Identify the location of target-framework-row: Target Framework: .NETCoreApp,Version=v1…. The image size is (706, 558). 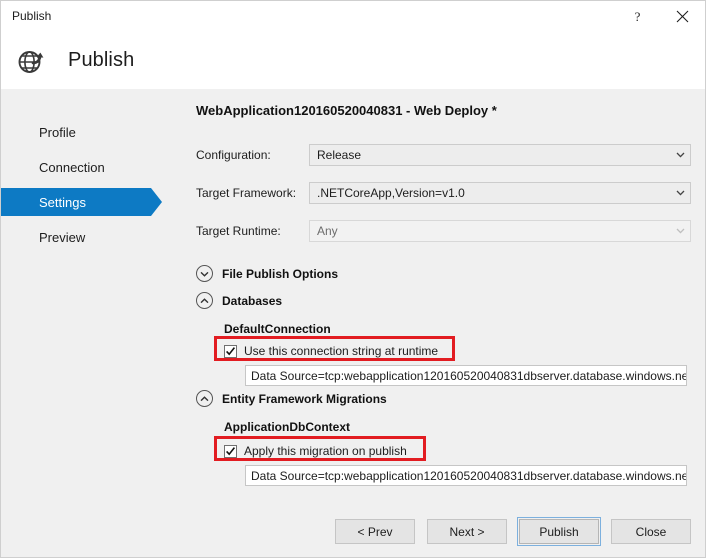
(443, 193).